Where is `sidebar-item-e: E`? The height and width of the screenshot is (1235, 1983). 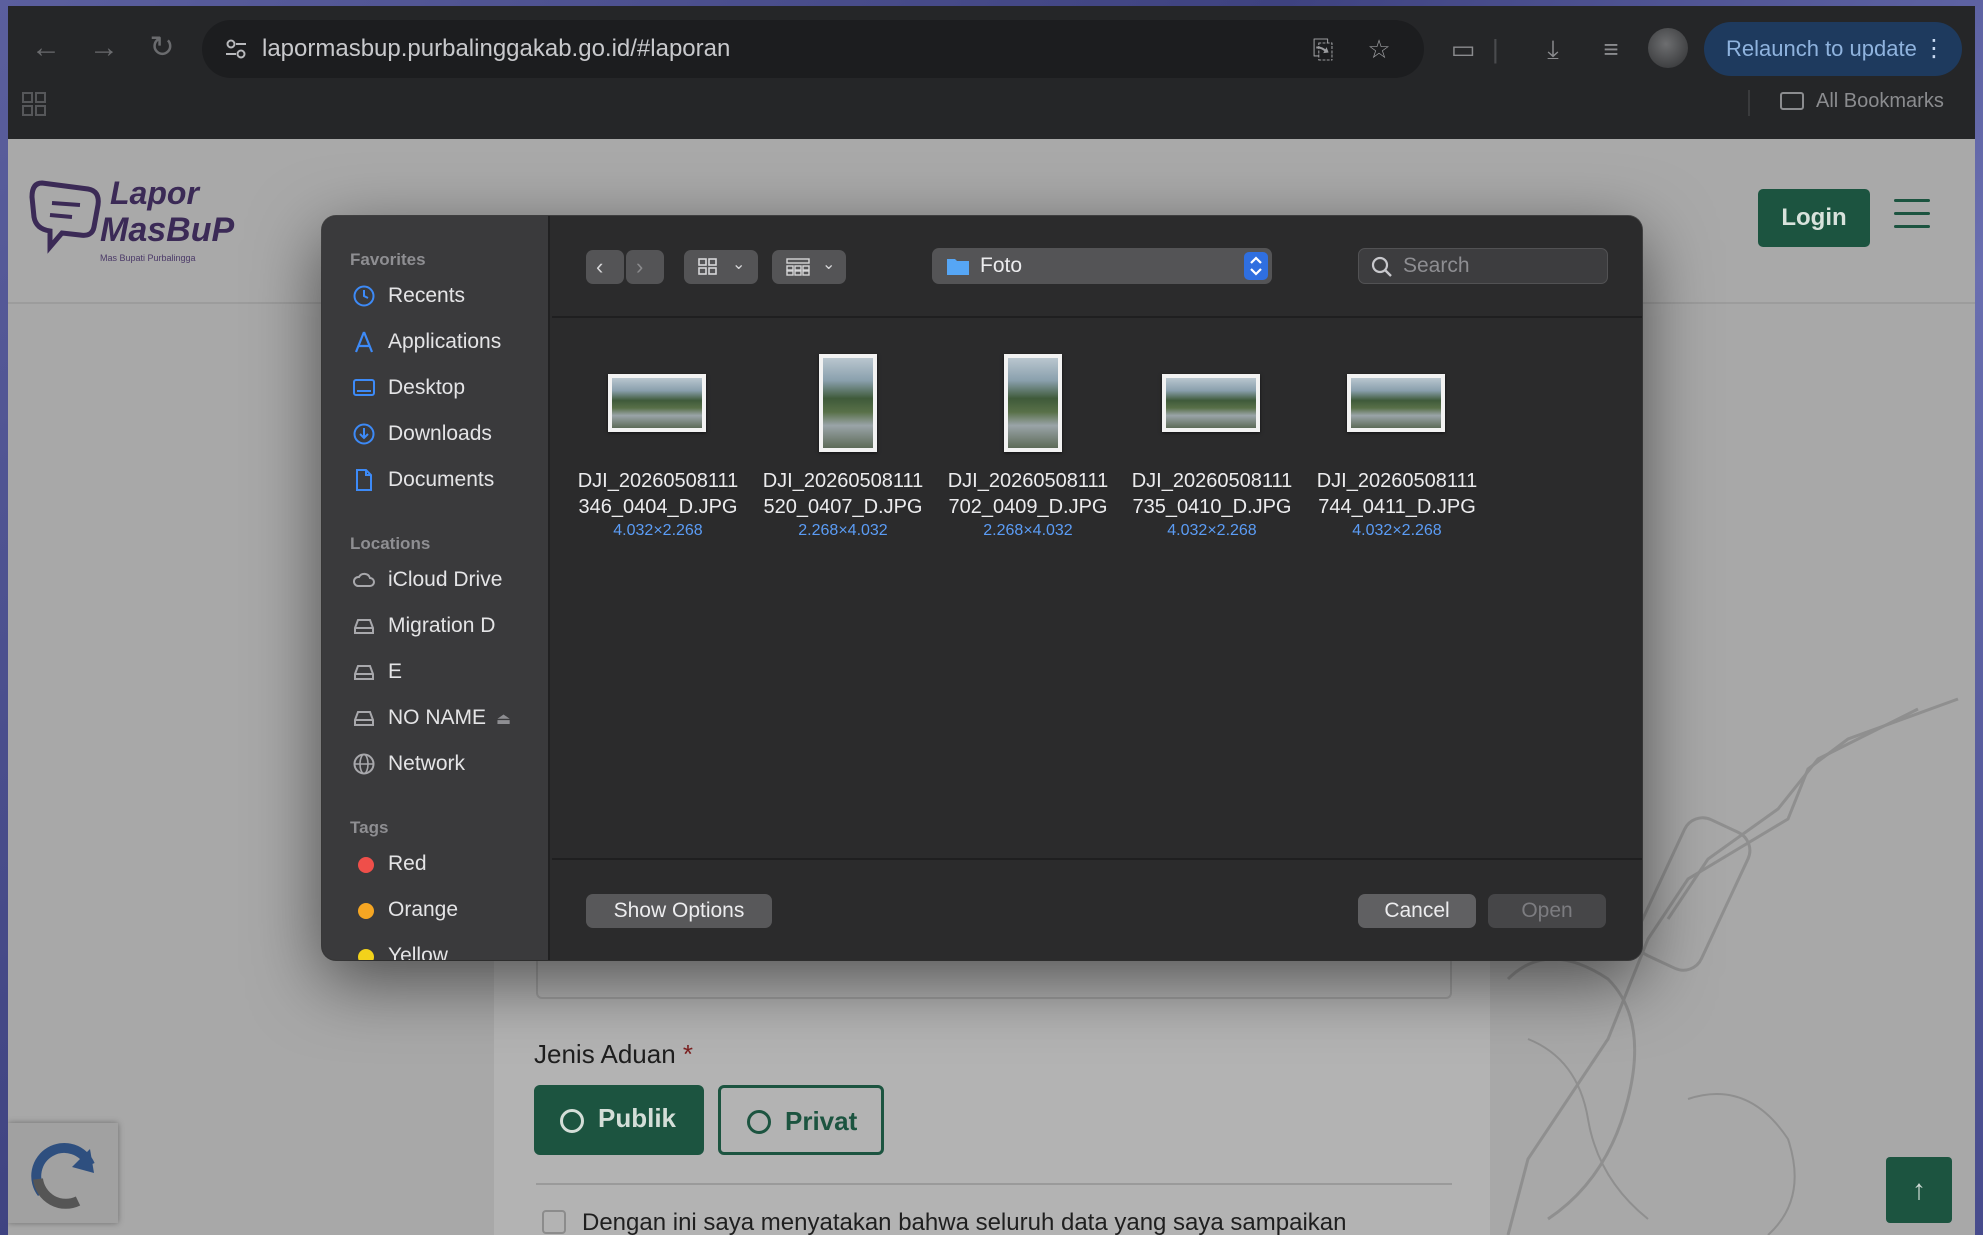
sidebar-item-e: E is located at coordinates (445, 672).